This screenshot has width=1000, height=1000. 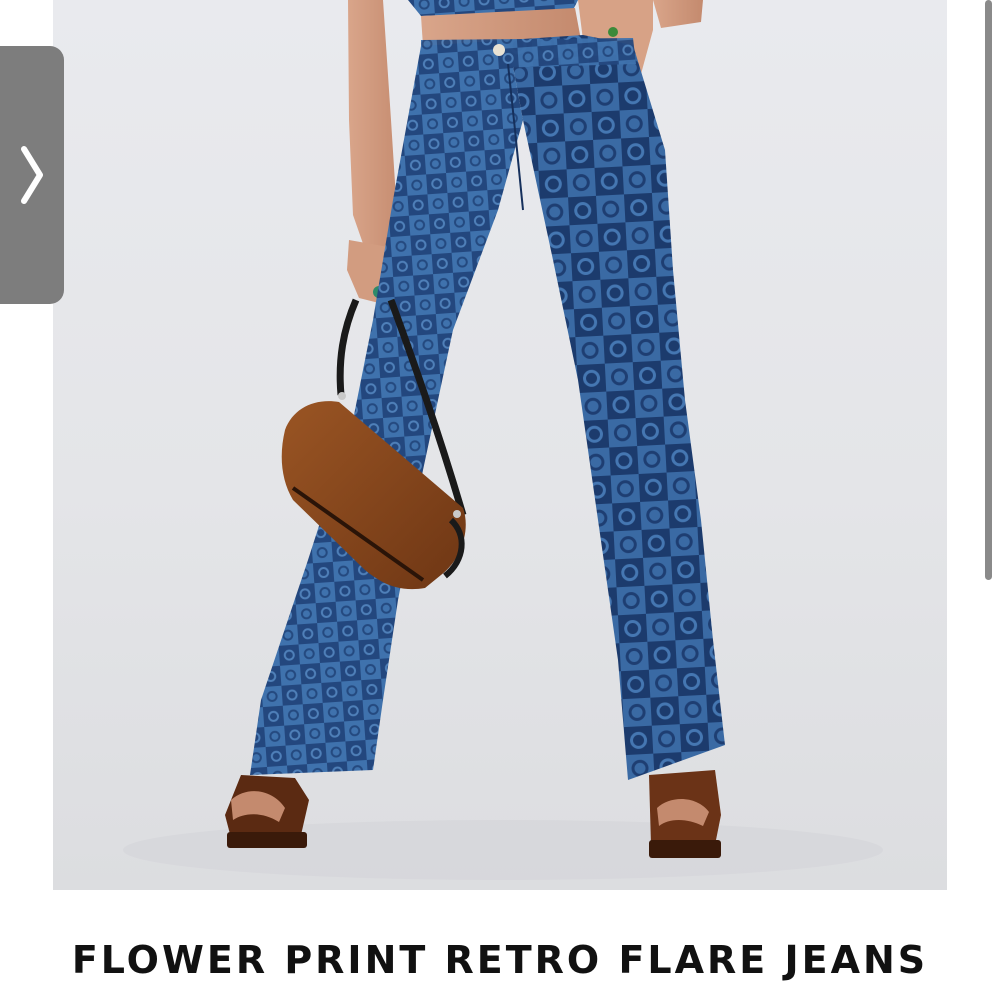 What do you see at coordinates (500, 960) in the screenshot?
I see `product-title: FLOWER PRINT RETRO FLARE JEANS` at bounding box center [500, 960].